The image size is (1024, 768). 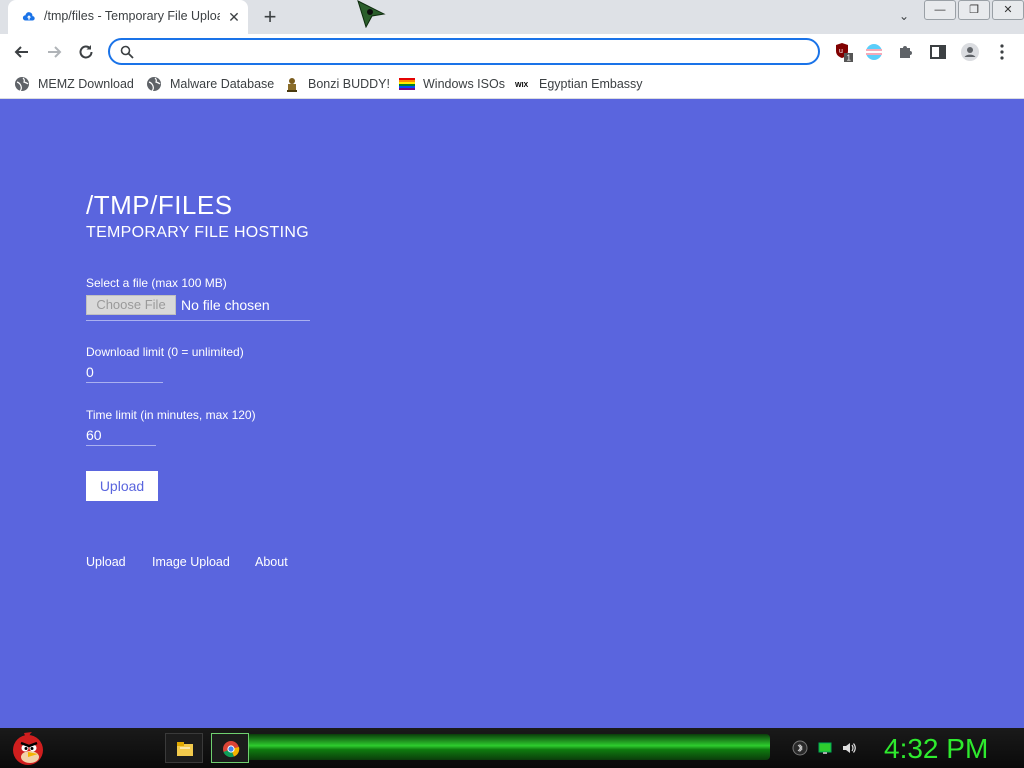 I want to click on svg-text: WIX, so click(x=522, y=85).